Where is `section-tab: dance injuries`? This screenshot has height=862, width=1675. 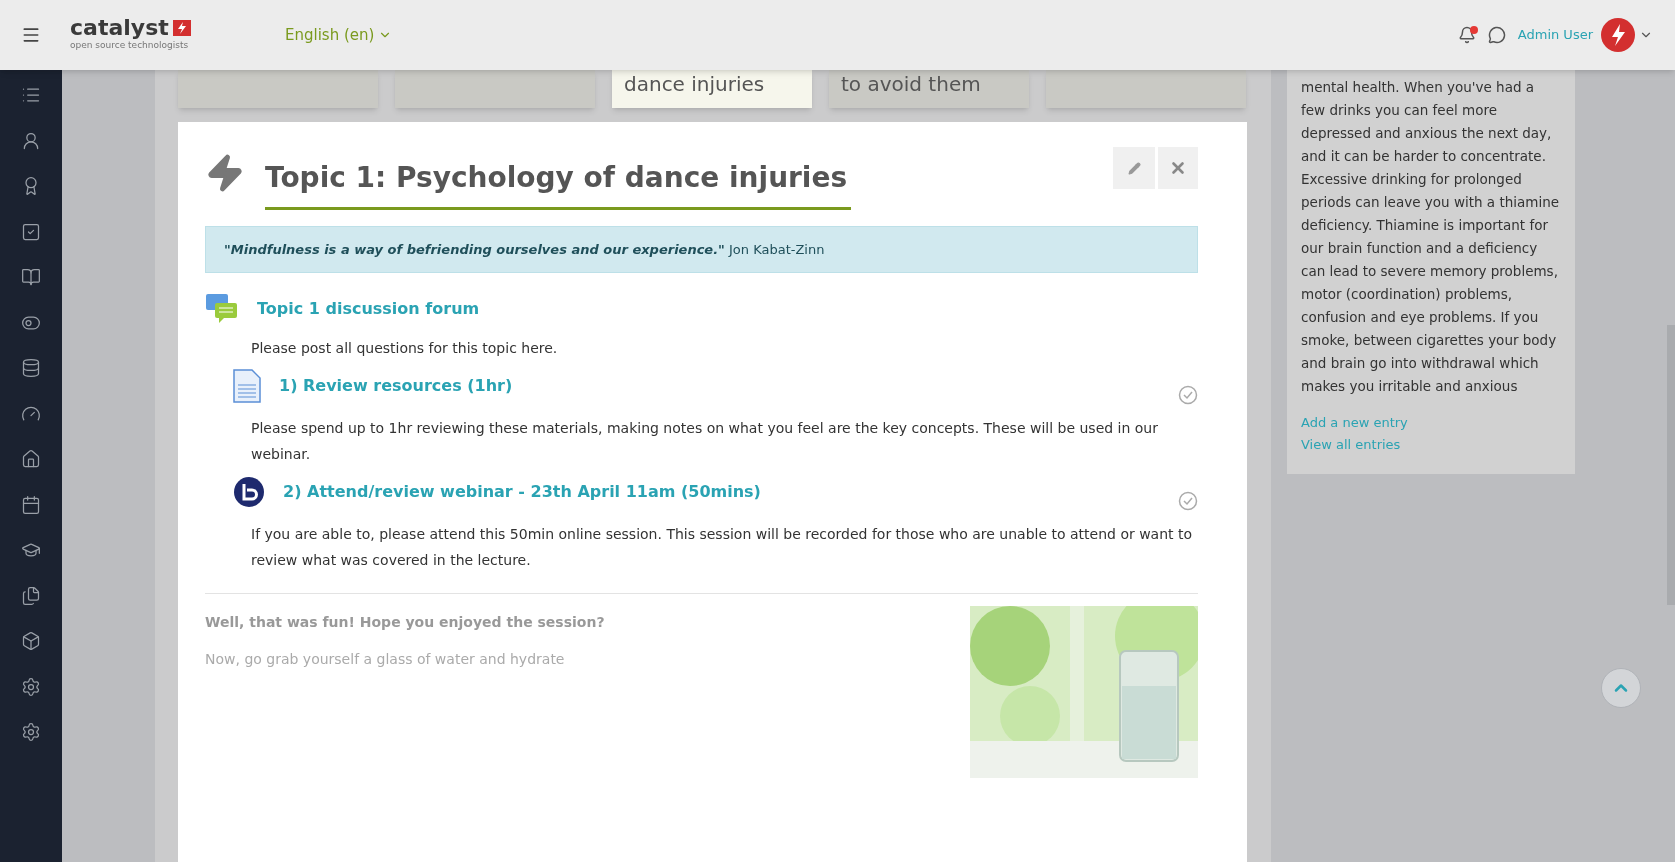
section-tab: dance injuries is located at coordinates (712, 89).